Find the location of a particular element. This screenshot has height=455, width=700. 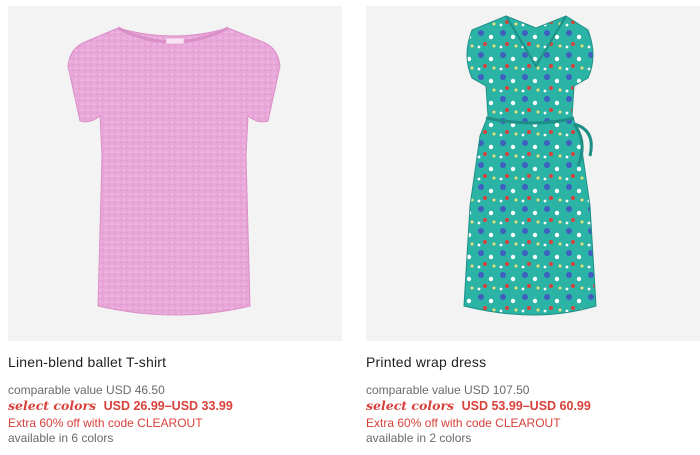

availability-text: available in 2 colors is located at coordinates (419, 438).